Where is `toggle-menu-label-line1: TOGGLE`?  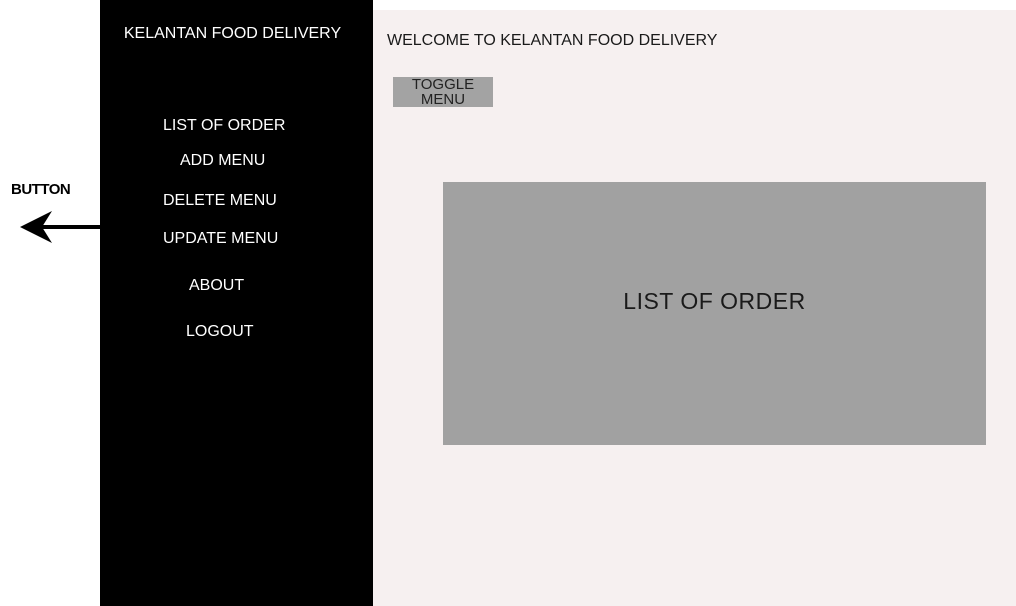 toggle-menu-label-line1: TOGGLE is located at coordinates (443, 84).